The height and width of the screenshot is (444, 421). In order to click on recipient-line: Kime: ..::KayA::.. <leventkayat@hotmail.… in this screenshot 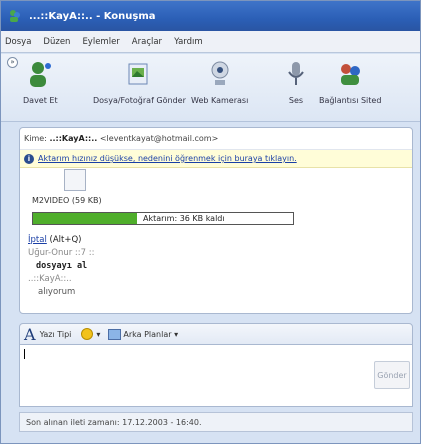, I will do `click(216, 139)`.